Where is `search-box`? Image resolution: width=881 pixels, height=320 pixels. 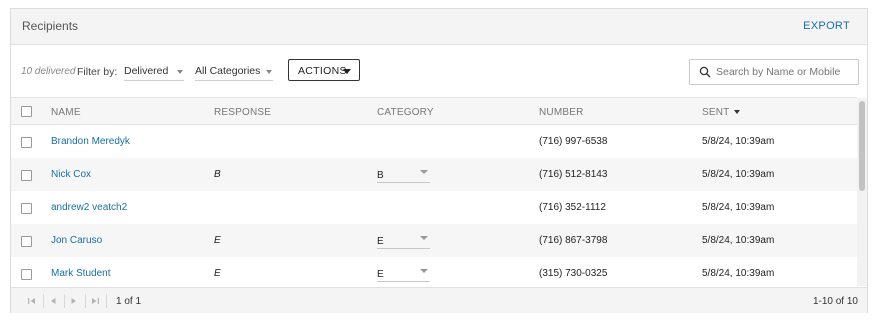
search-box is located at coordinates (774, 72).